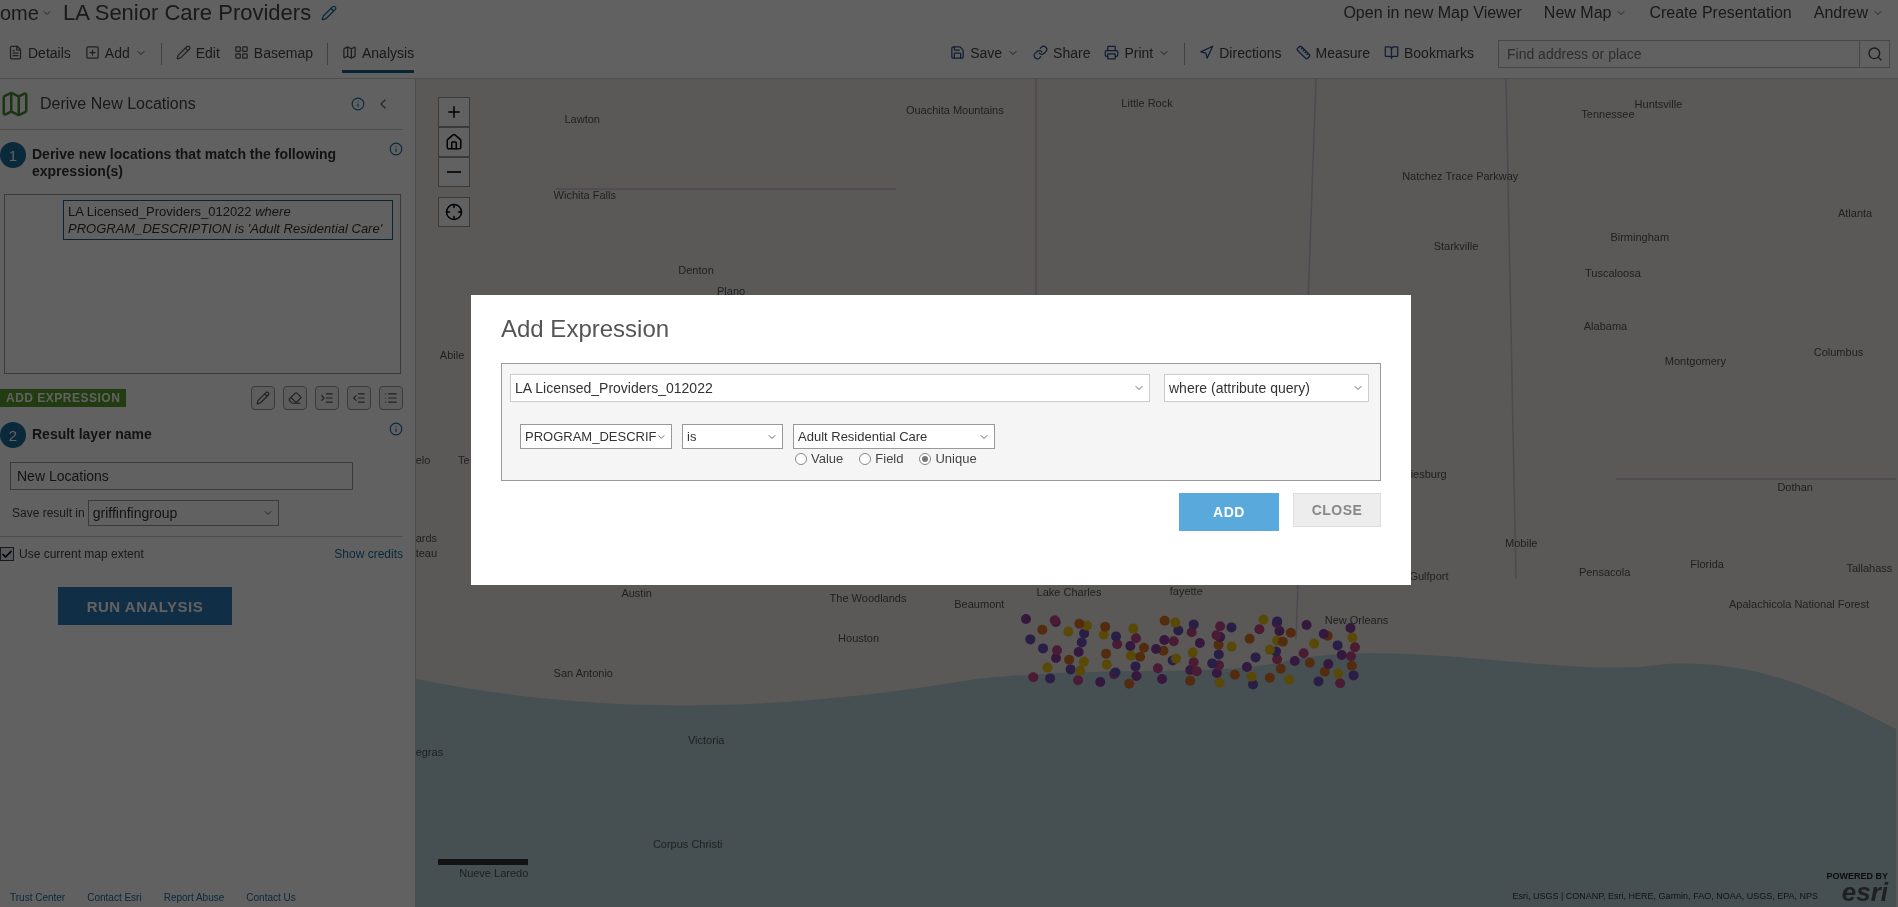 The width and height of the screenshot is (1898, 907). I want to click on header-link: Open in new Map Viewer, so click(1432, 13).